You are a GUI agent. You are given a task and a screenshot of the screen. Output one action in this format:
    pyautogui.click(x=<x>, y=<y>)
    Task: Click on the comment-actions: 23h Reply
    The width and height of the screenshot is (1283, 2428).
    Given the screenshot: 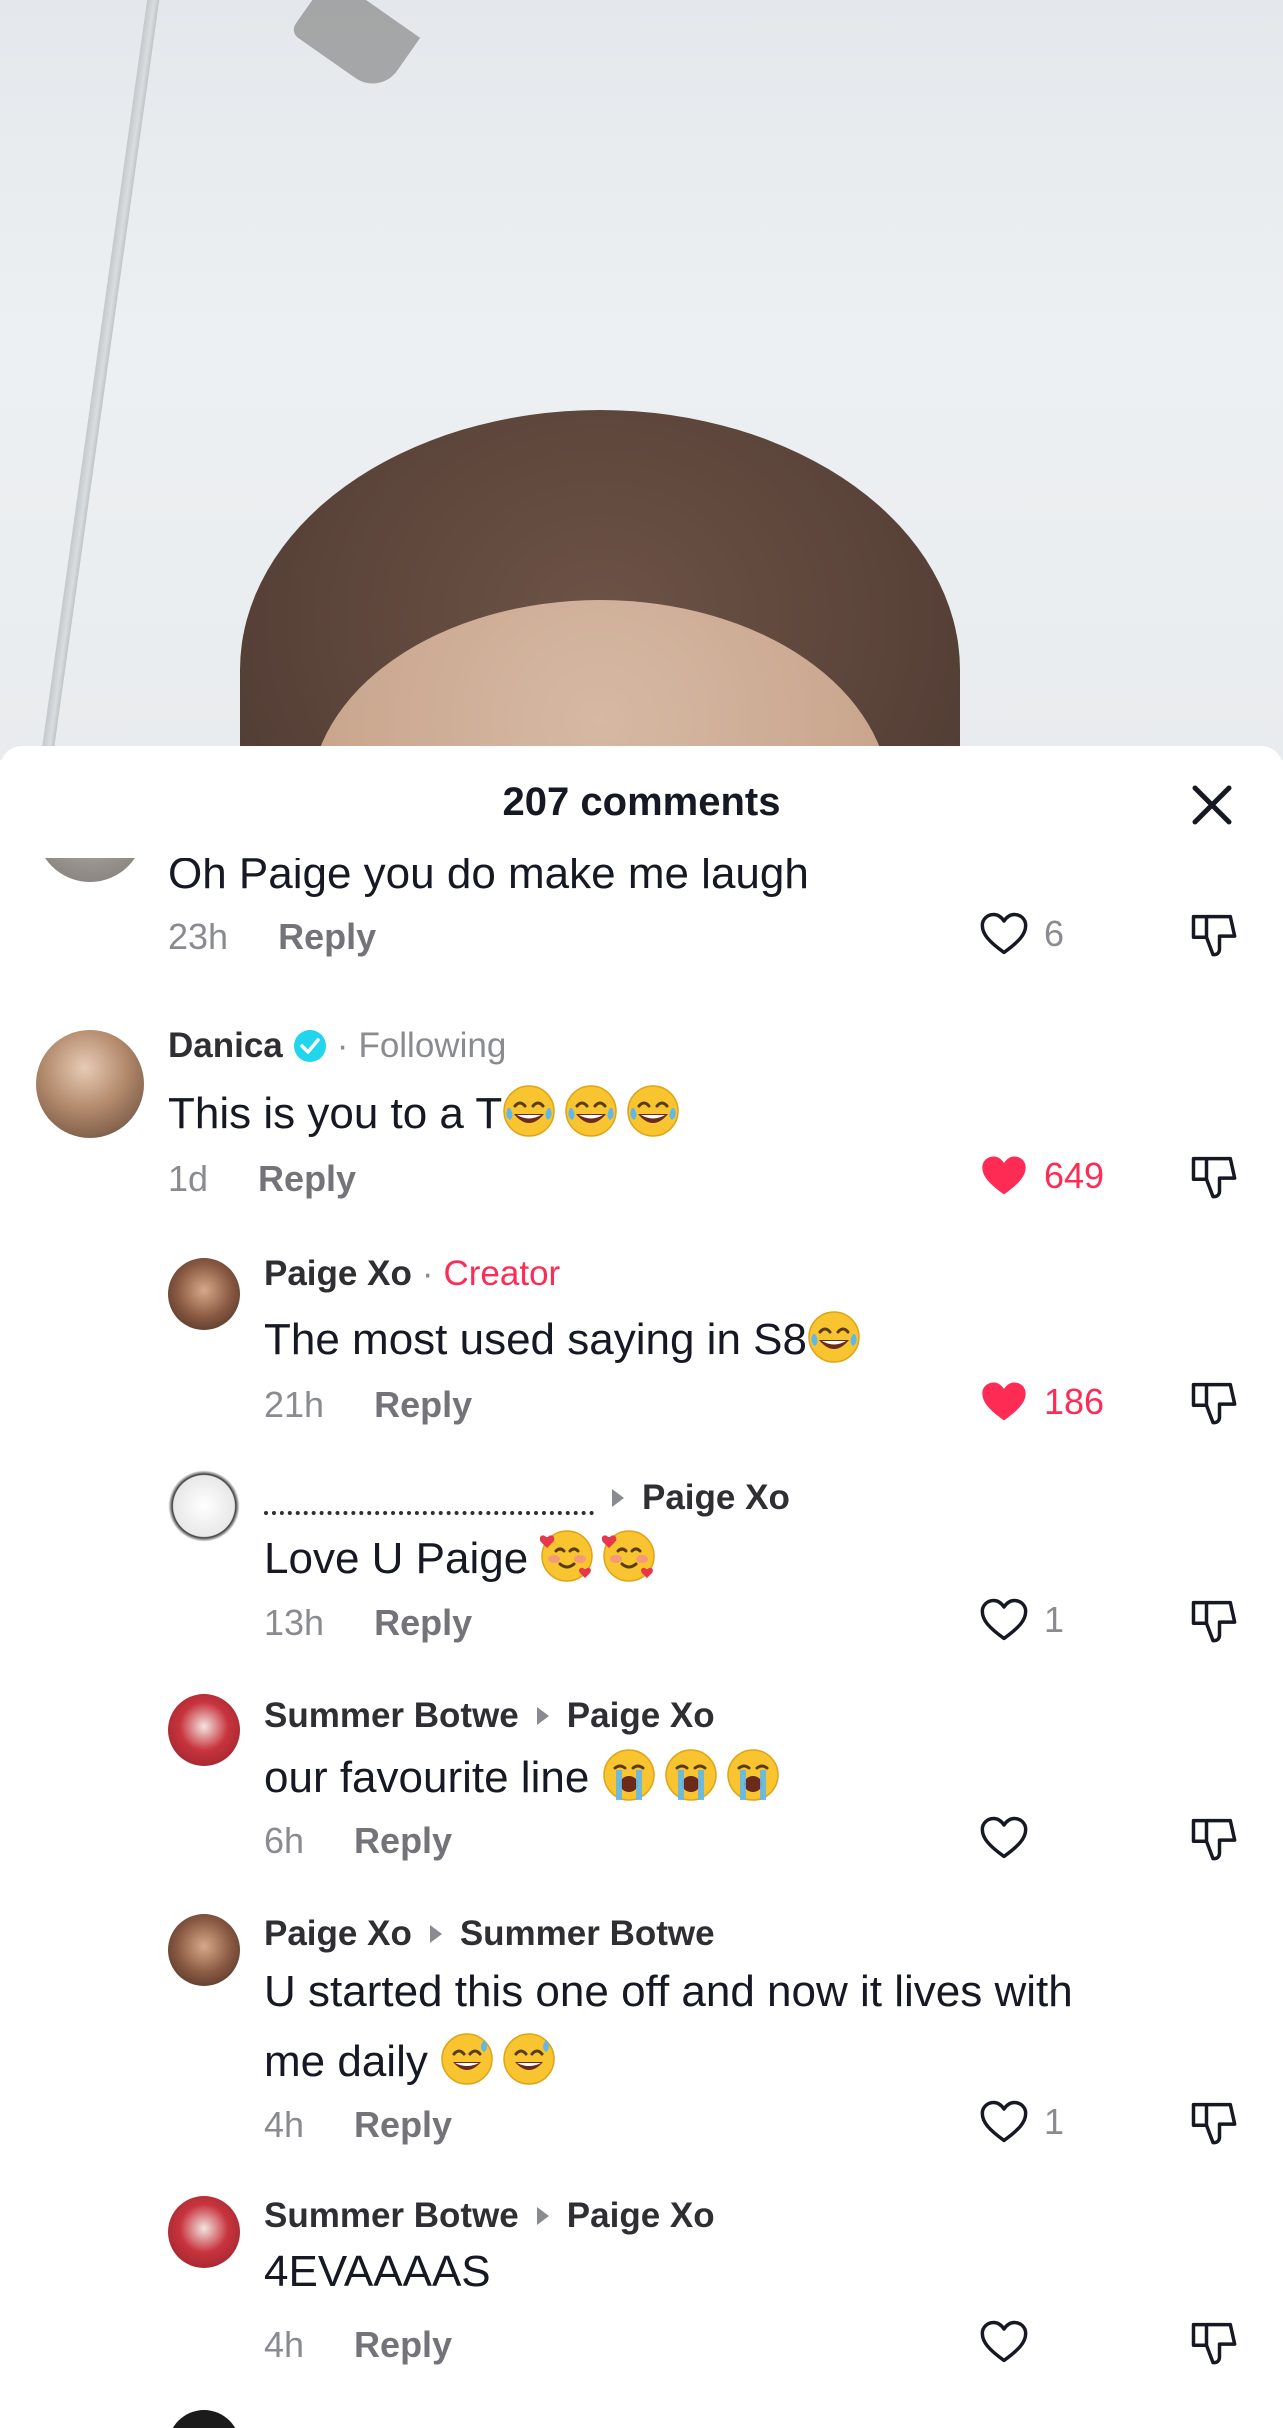 What is the action you would take?
    pyautogui.click(x=272, y=937)
    